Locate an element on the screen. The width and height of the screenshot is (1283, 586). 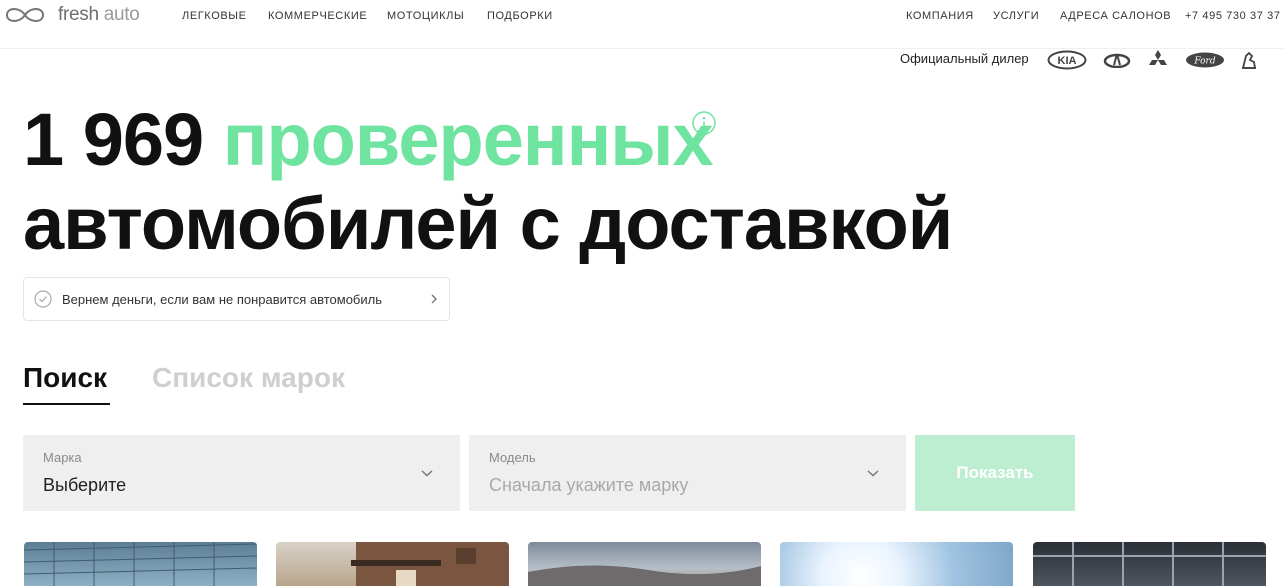
model-select-label: Модель is located at coordinates (512, 457).